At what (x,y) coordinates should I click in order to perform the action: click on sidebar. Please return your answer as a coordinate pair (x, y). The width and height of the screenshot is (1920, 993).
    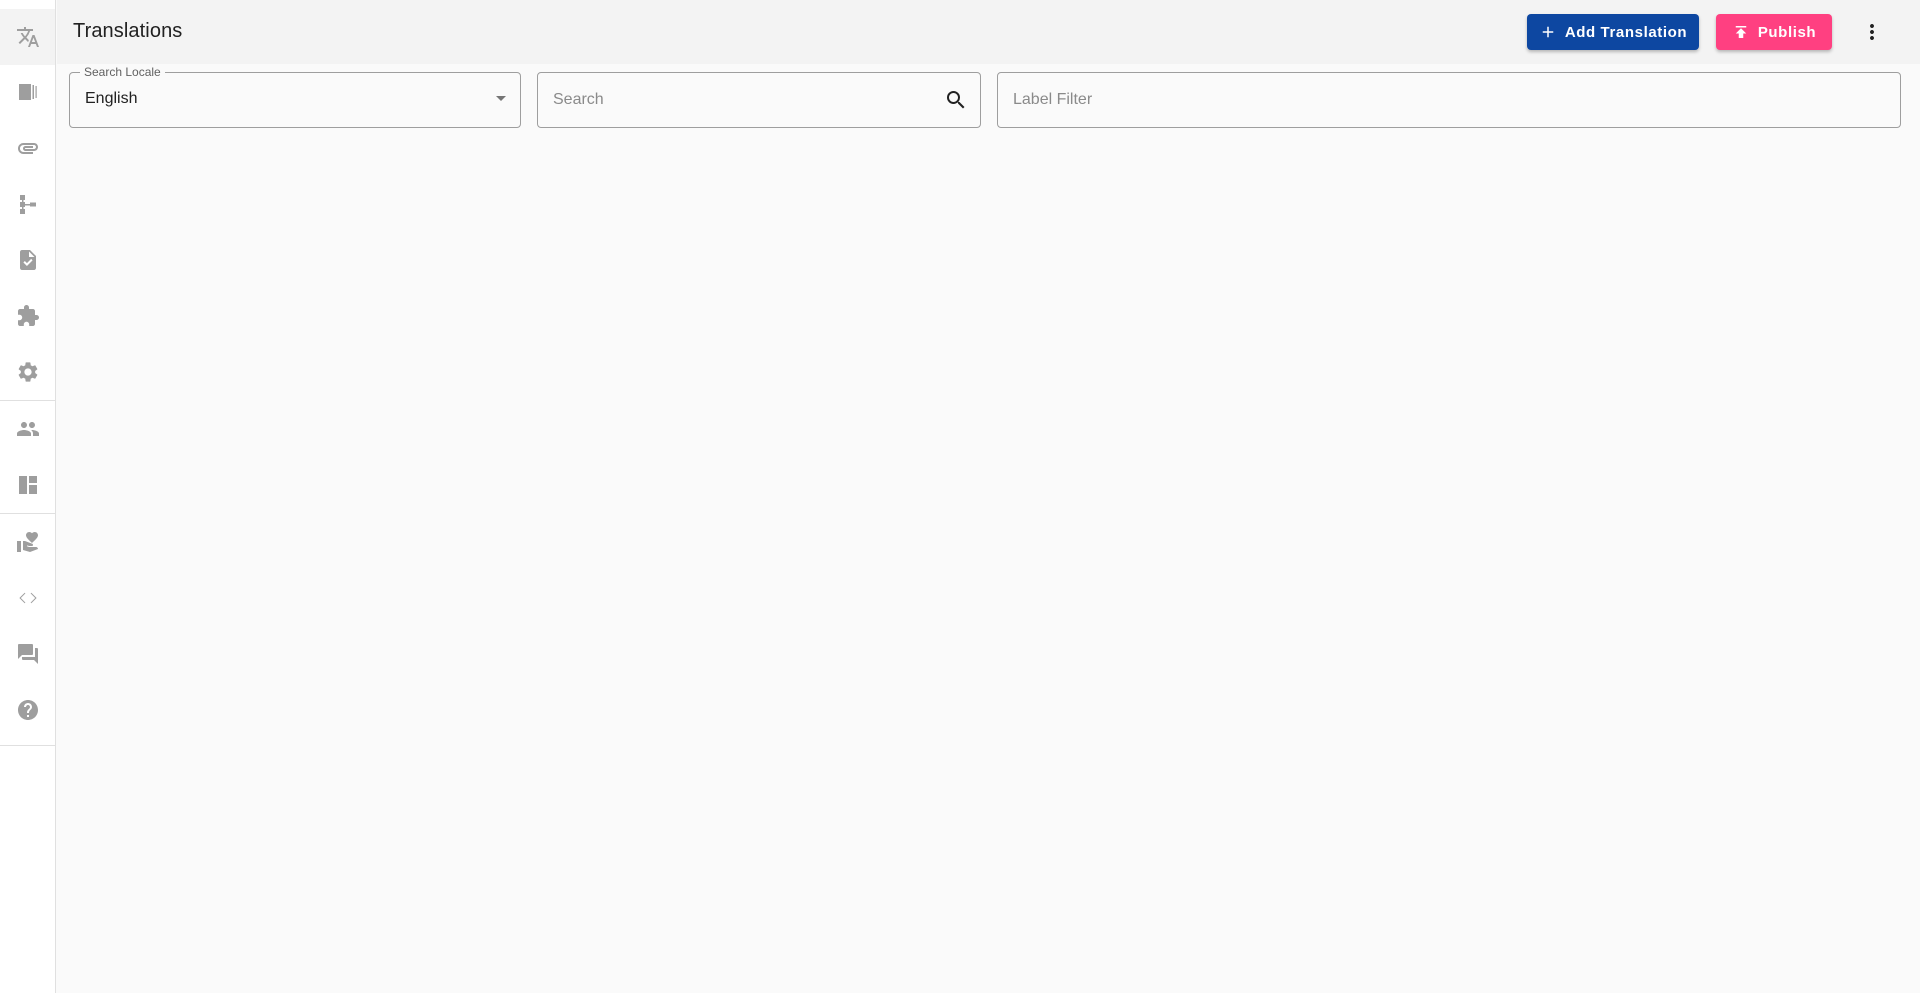
    Looking at the image, I should click on (28, 496).